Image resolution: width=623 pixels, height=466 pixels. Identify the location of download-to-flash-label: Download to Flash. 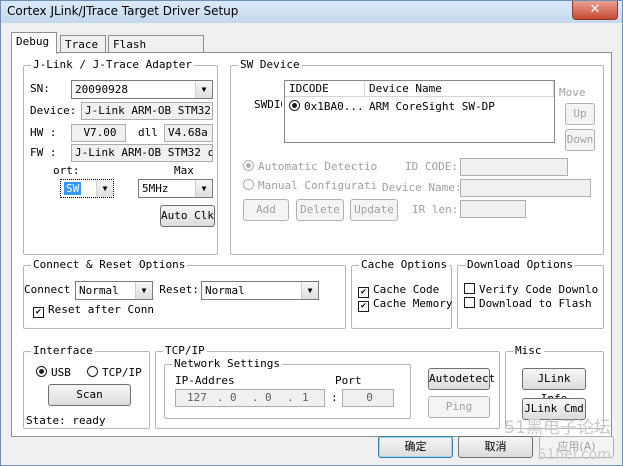
(535, 303).